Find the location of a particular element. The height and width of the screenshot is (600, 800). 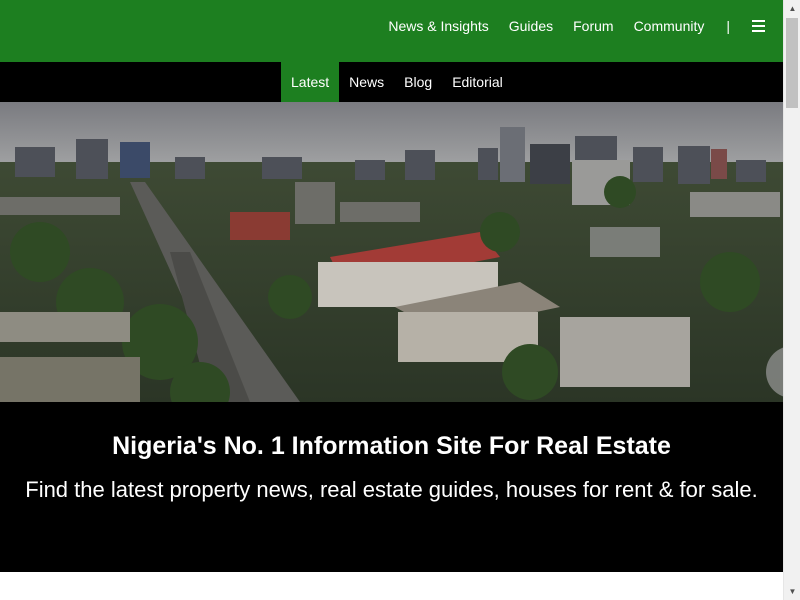

site-header: News & Insights Guides Forum Community | is located at coordinates (391, 31).